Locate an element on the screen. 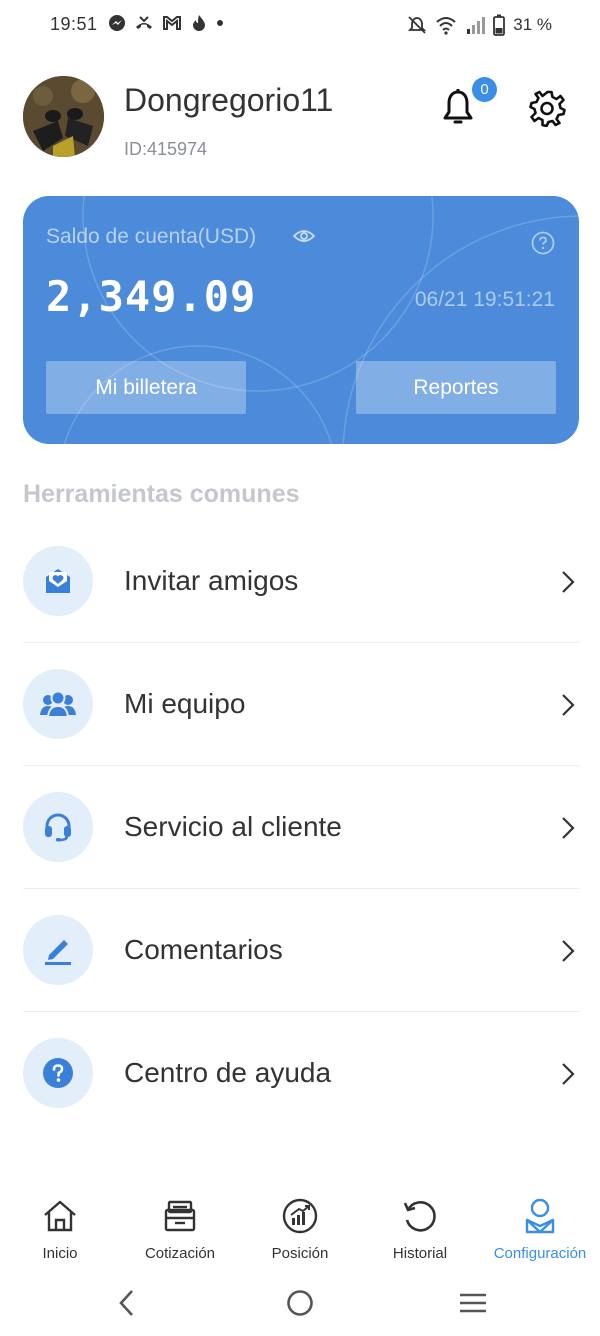 This screenshot has height=1336, width=600. nav-item-home: Inicio is located at coordinates (60, 1234).